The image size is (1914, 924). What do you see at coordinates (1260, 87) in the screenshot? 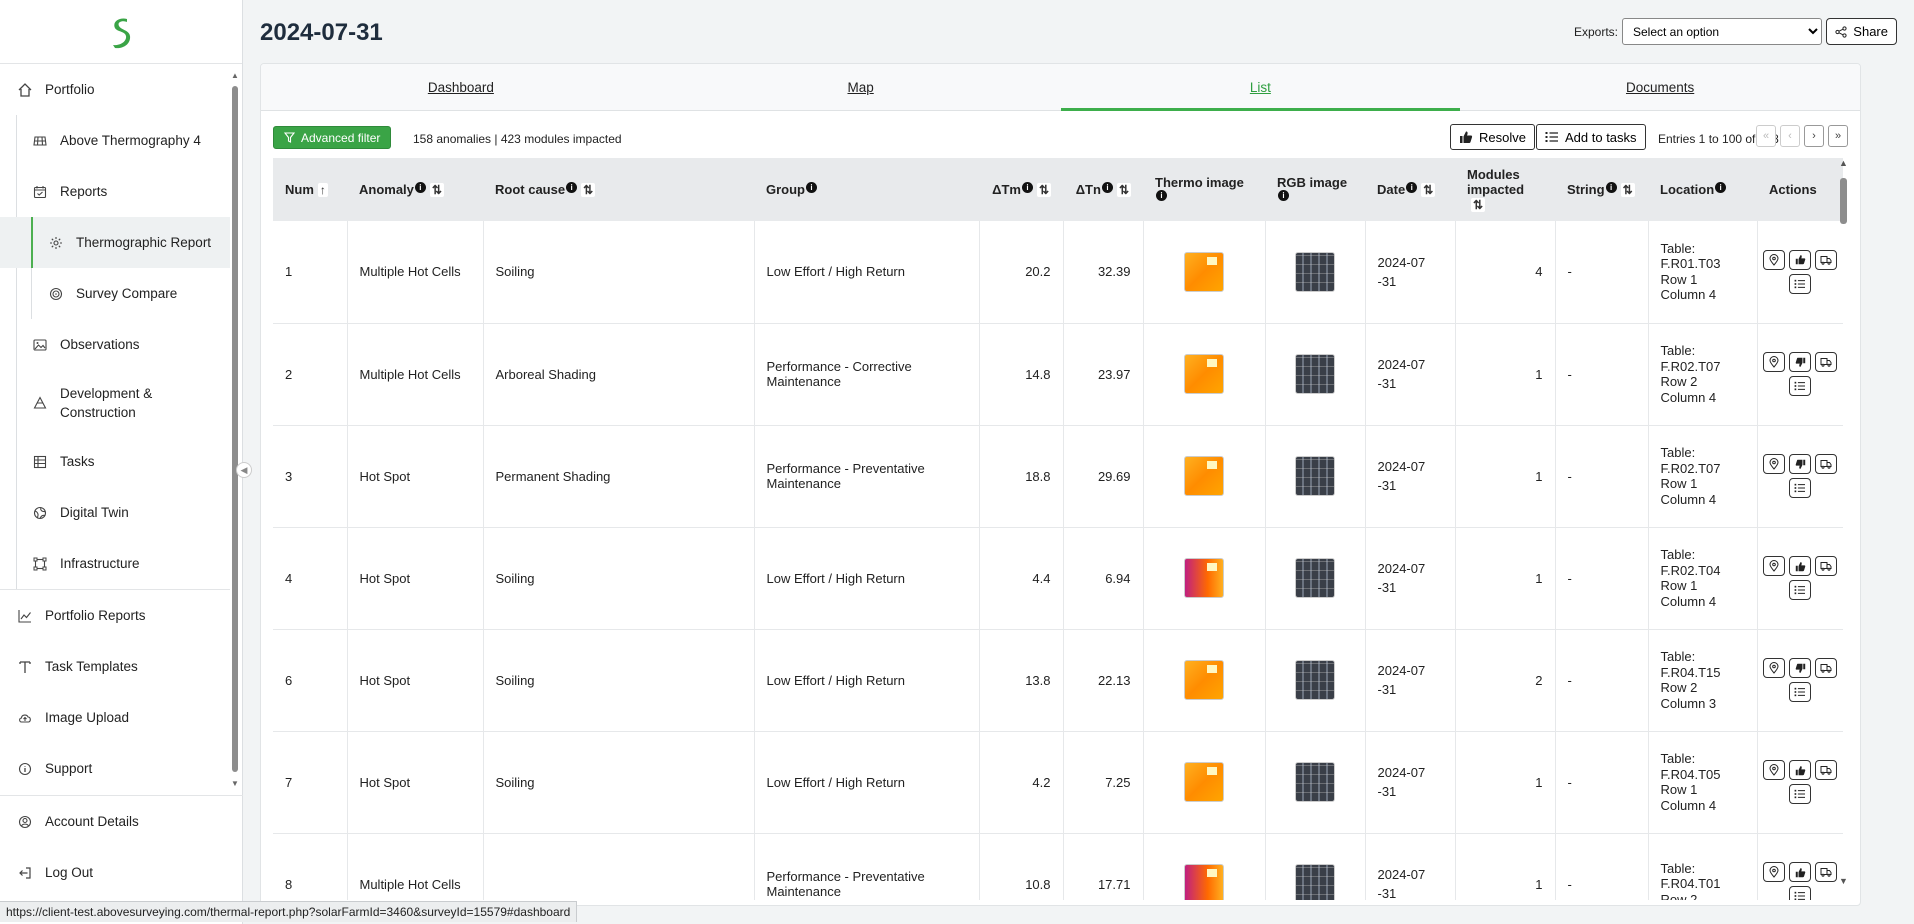
I see `tab-list: List` at bounding box center [1260, 87].